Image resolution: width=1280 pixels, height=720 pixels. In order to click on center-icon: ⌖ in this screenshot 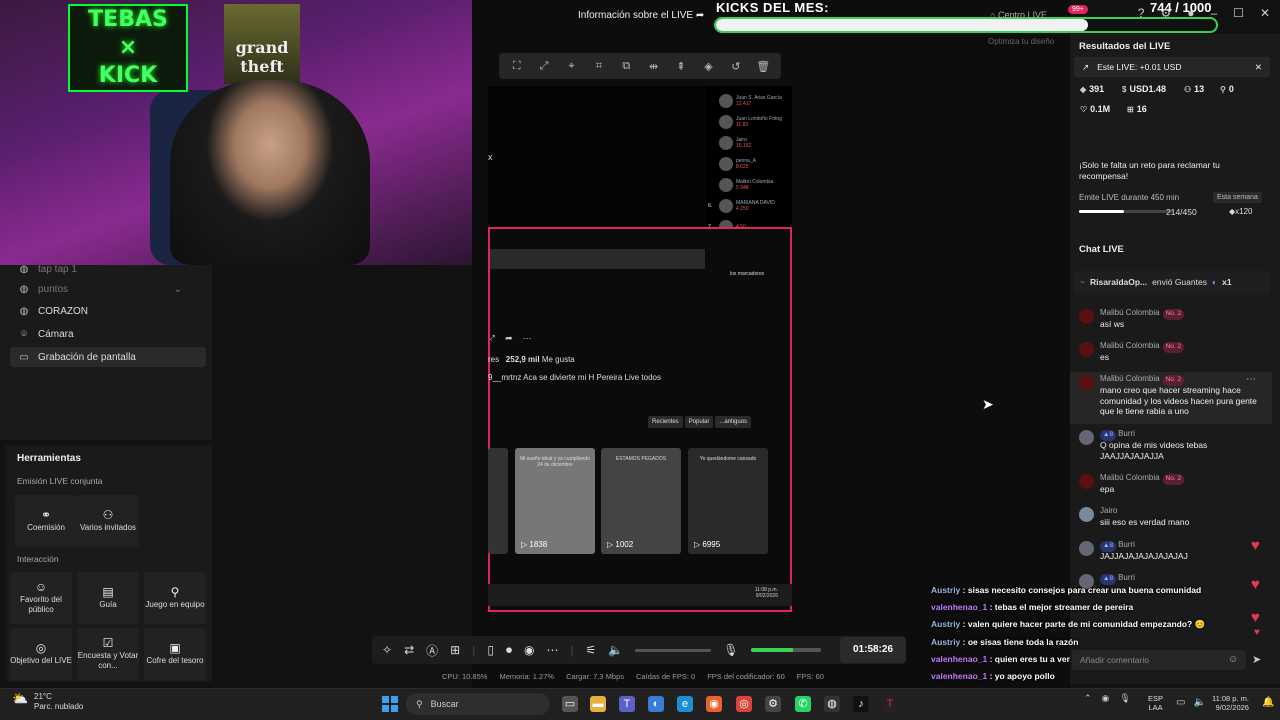, I will do `click(571, 66)`.